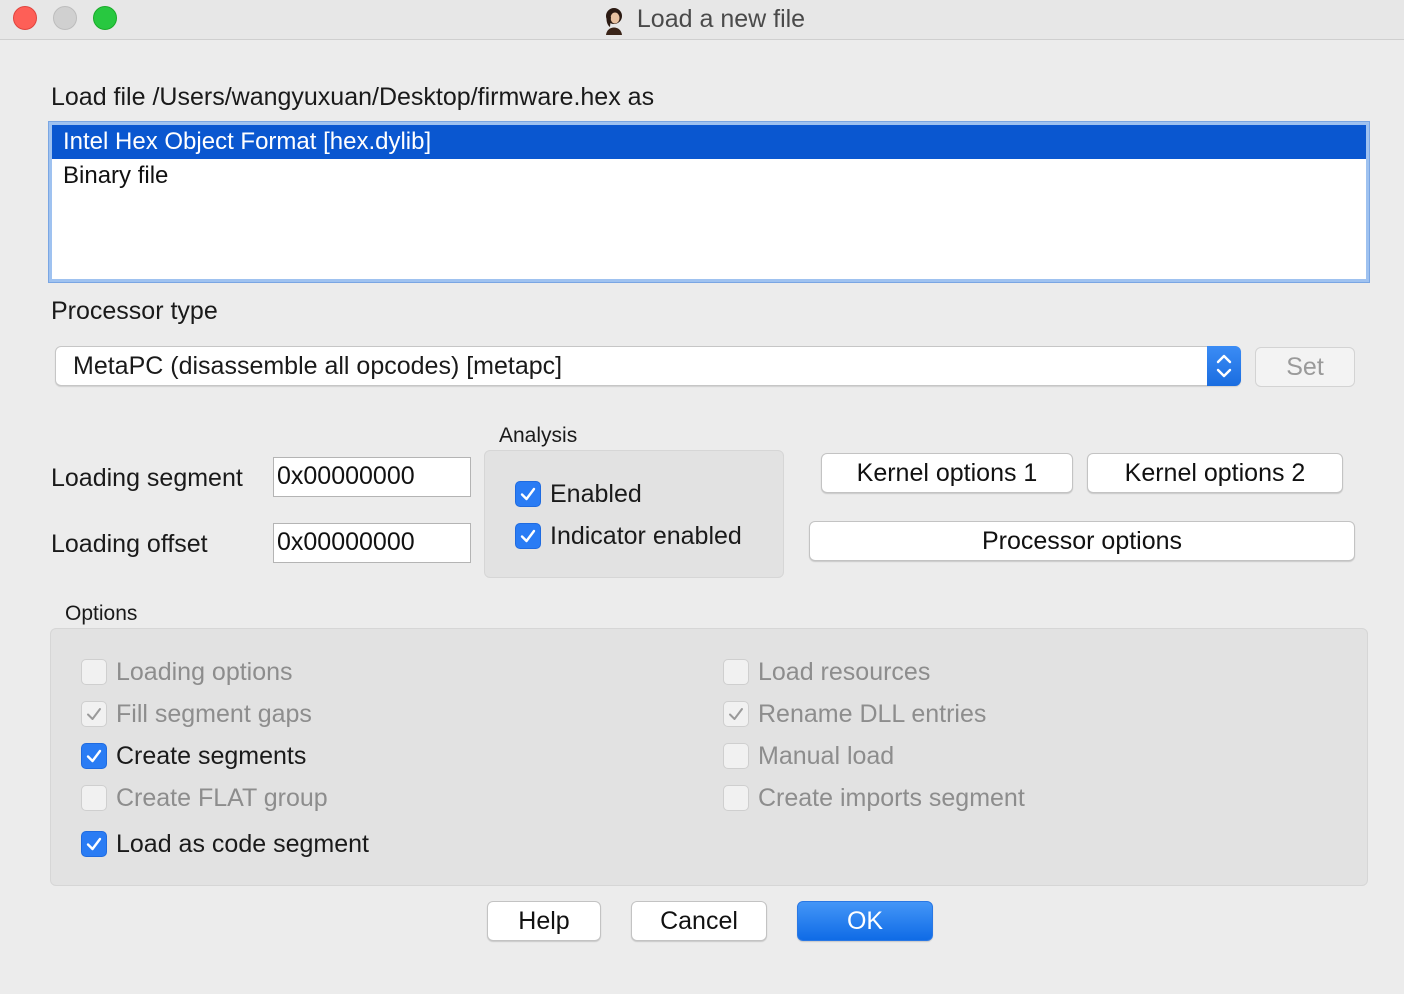 The height and width of the screenshot is (994, 1404). I want to click on list-item-binary-file: Binary file, so click(709, 176).